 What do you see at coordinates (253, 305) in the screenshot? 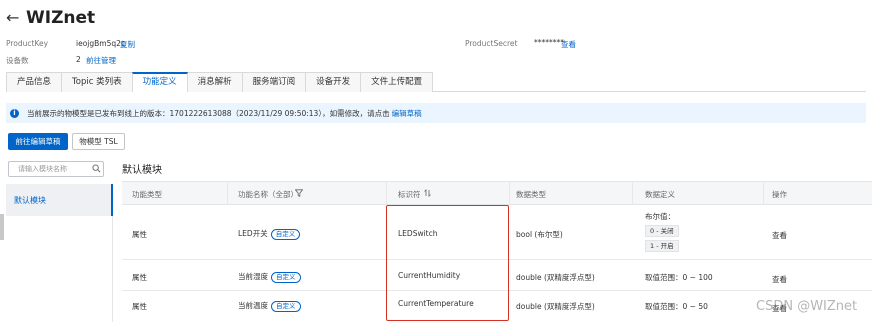
I see `row-name-text: 当前温度` at bounding box center [253, 305].